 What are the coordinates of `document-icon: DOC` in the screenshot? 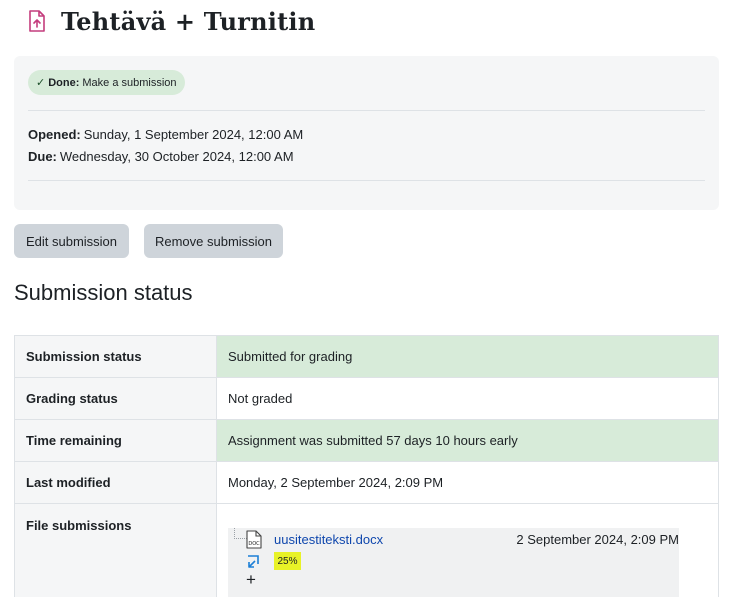 It's located at (254, 539).